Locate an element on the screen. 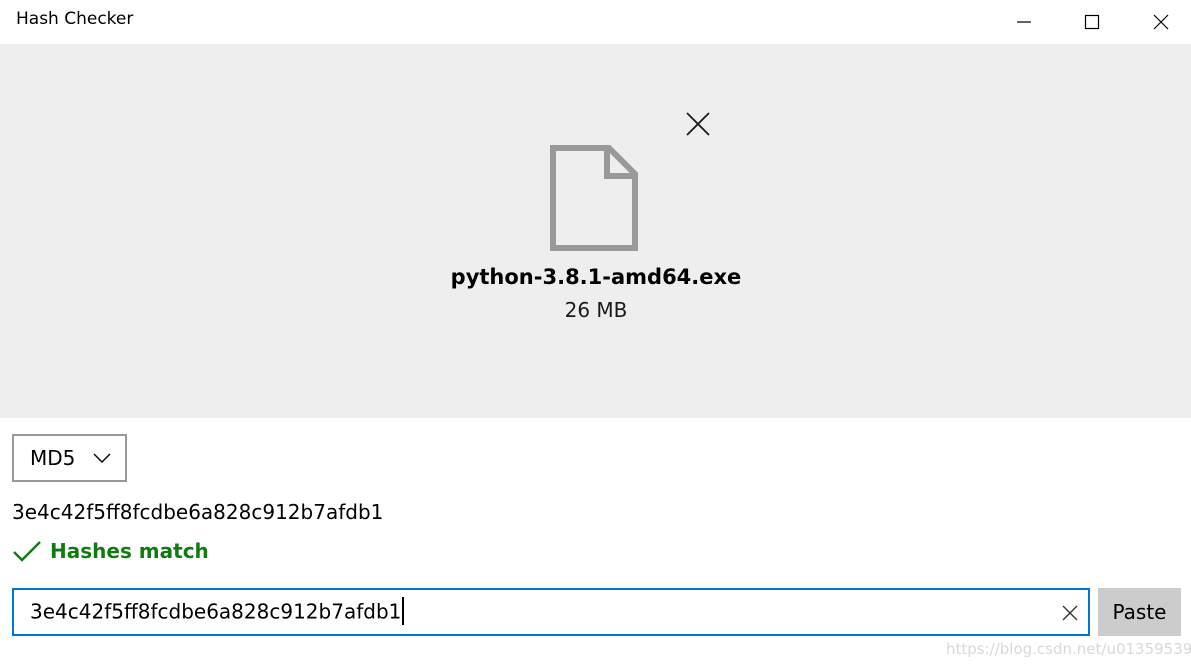  checkmark-icon is located at coordinates (27, 551).